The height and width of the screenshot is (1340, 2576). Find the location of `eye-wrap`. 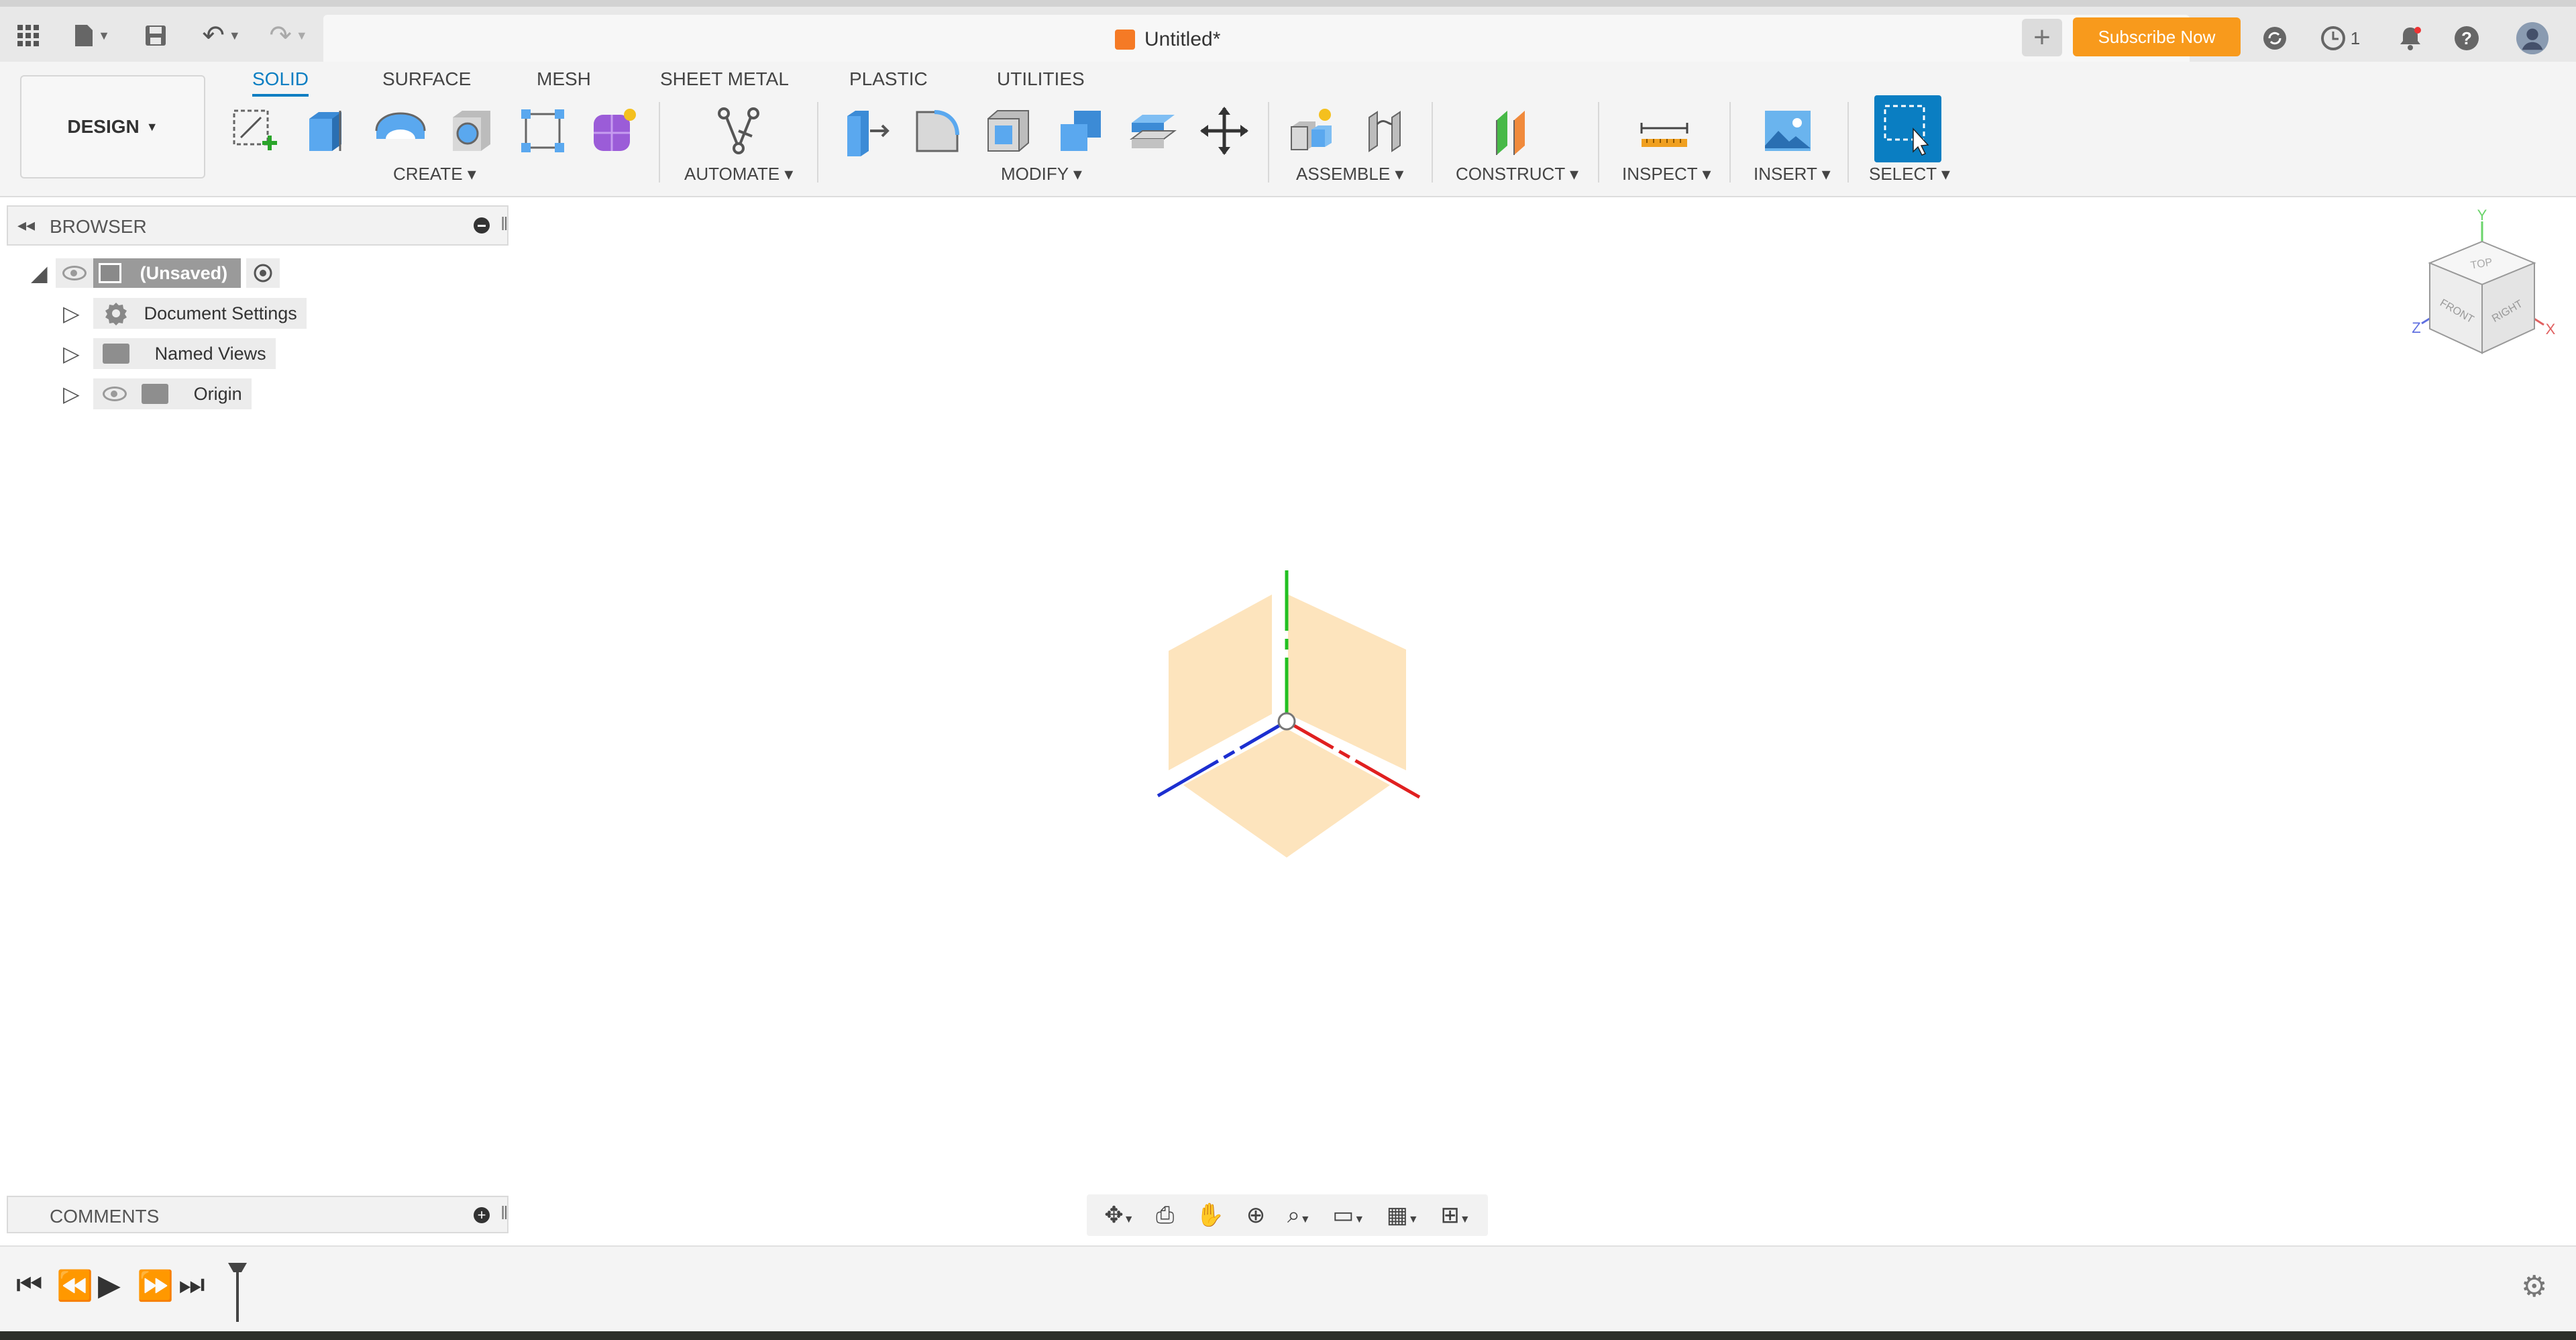

eye-wrap is located at coordinates (74, 273).